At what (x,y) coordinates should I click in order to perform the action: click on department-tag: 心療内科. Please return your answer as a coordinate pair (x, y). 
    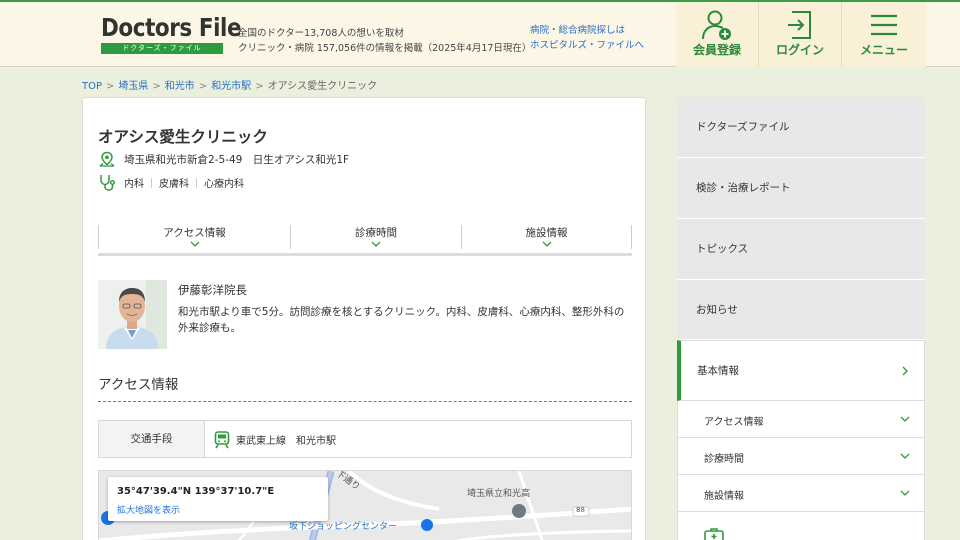
    Looking at the image, I should click on (224, 184).